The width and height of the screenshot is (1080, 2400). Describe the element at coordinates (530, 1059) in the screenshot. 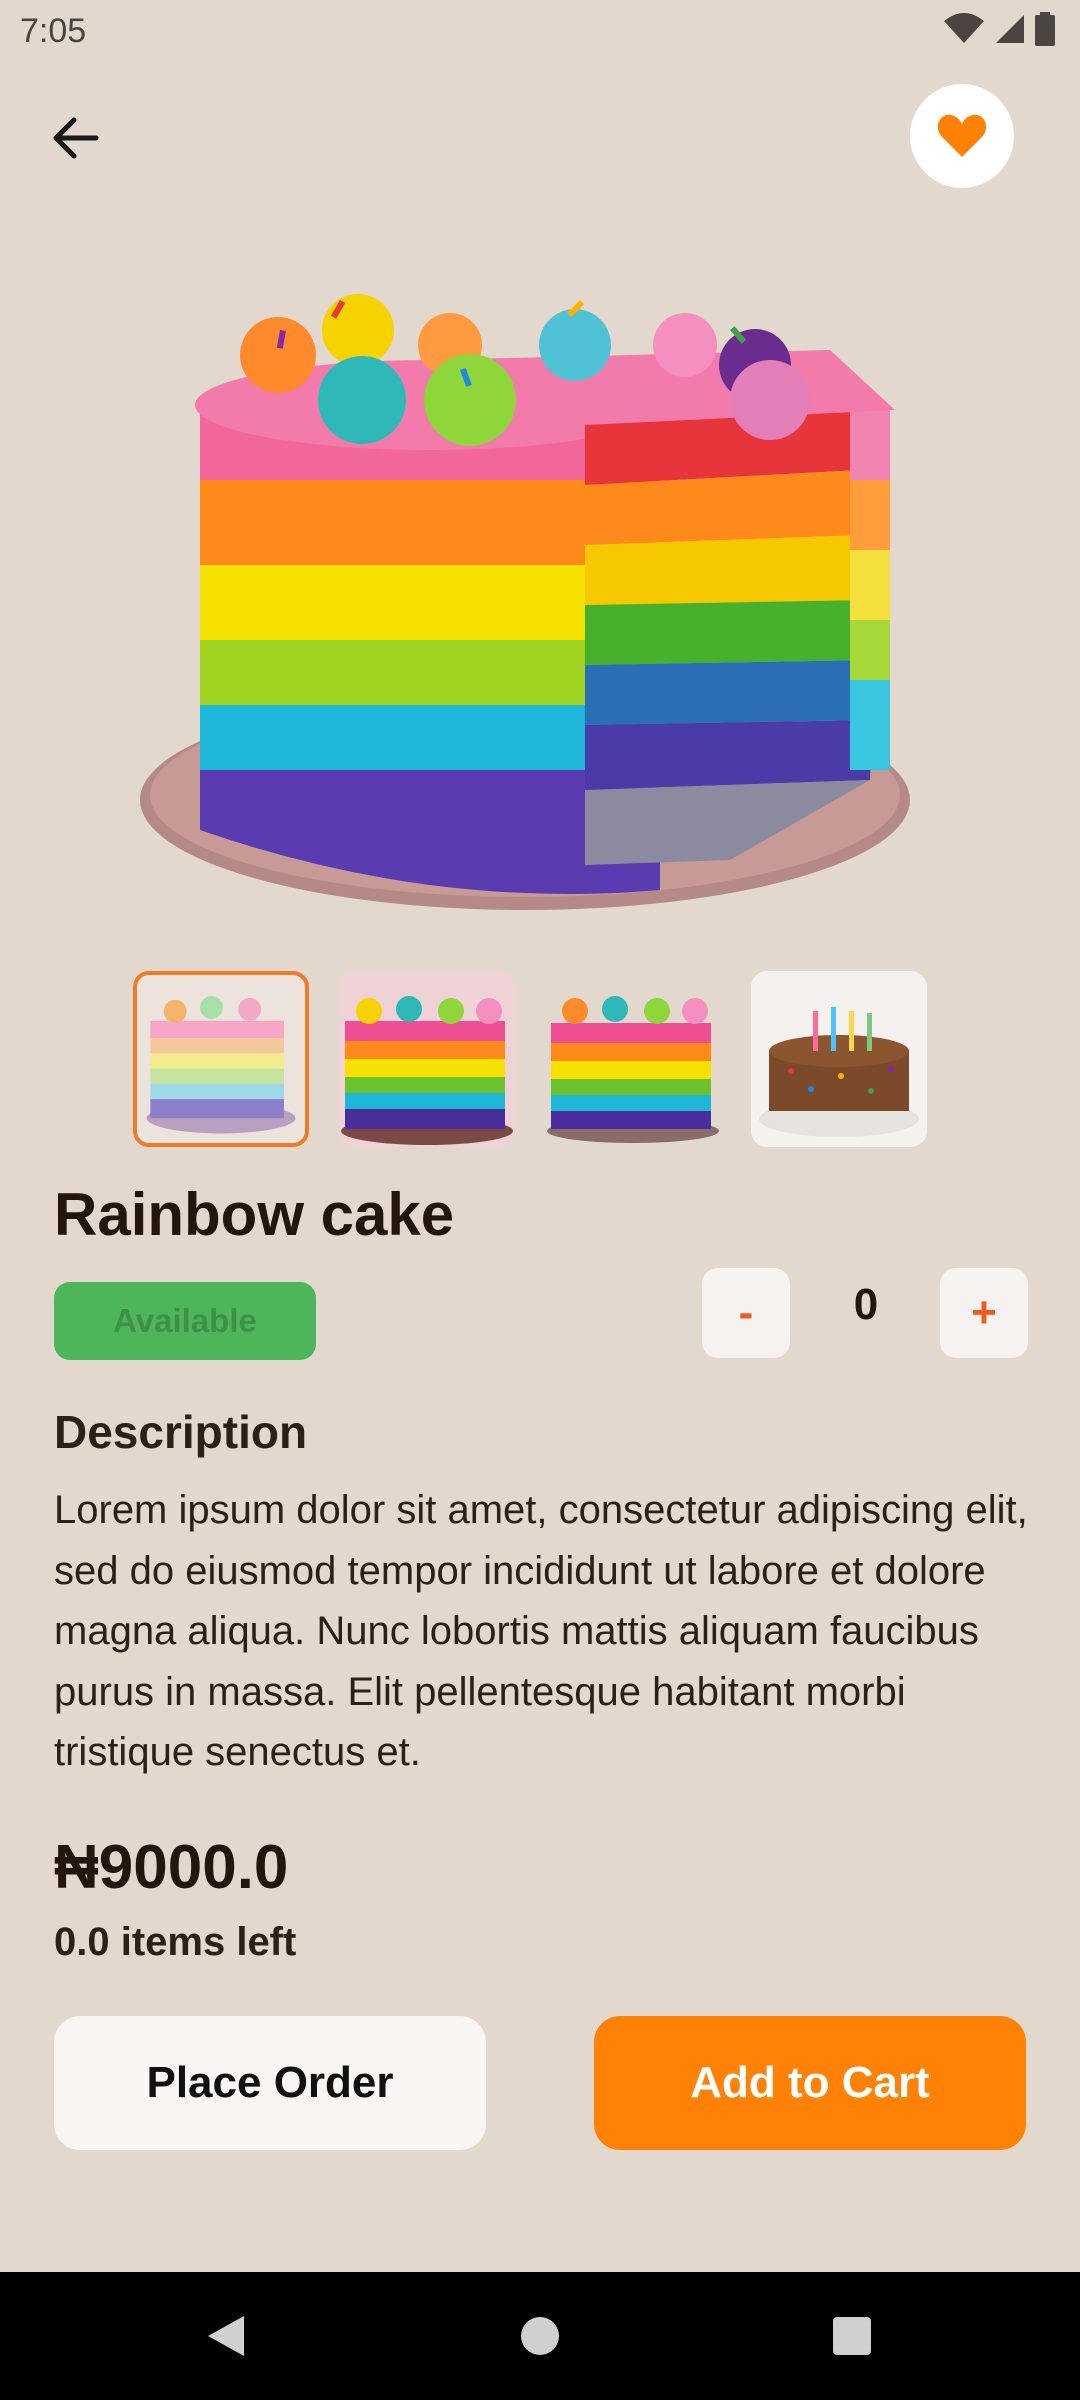

I see `thumbnail-strip` at that location.